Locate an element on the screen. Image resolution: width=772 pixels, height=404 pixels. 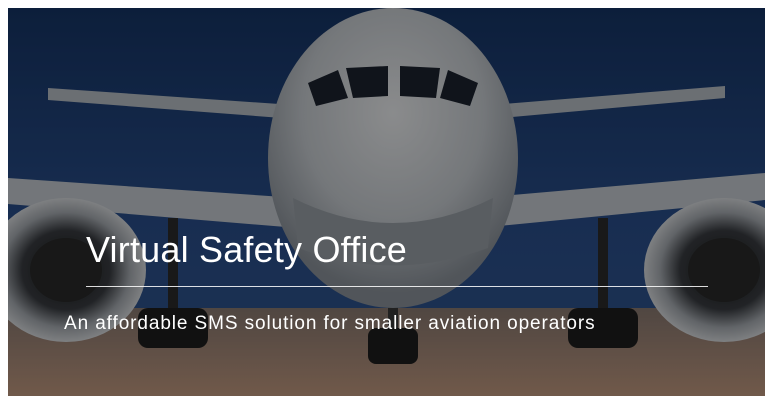
hero-title: Virtual Safety Office is located at coordinates (247, 249).